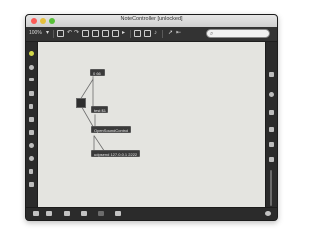 The height and width of the screenshot is (248, 320). What do you see at coordinates (31, 79) in the screenshot?
I see `list-icon` at bounding box center [31, 79].